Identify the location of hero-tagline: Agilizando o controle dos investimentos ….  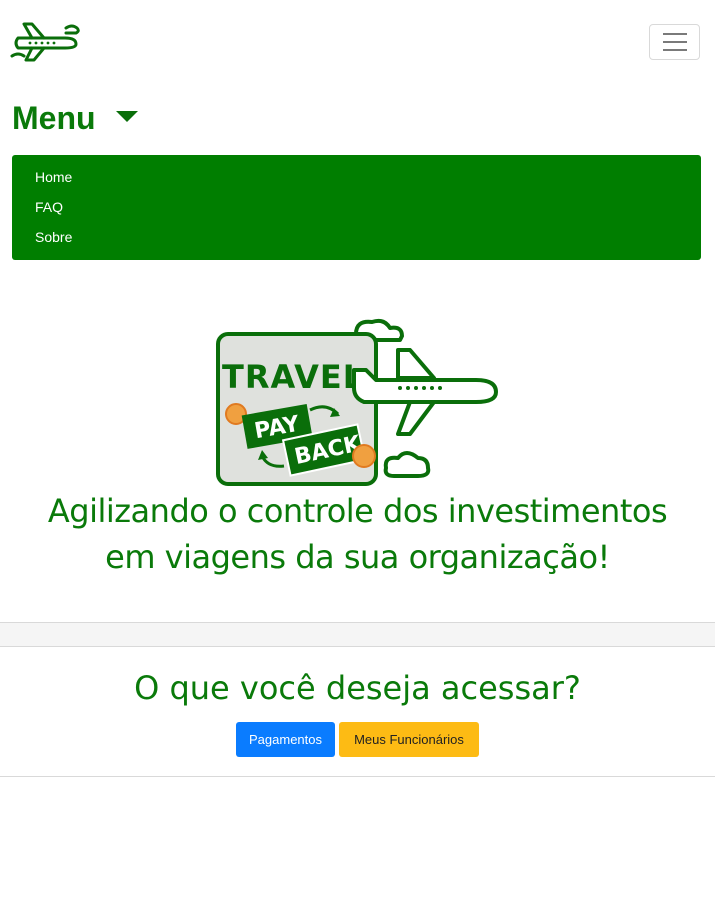
(357, 534).